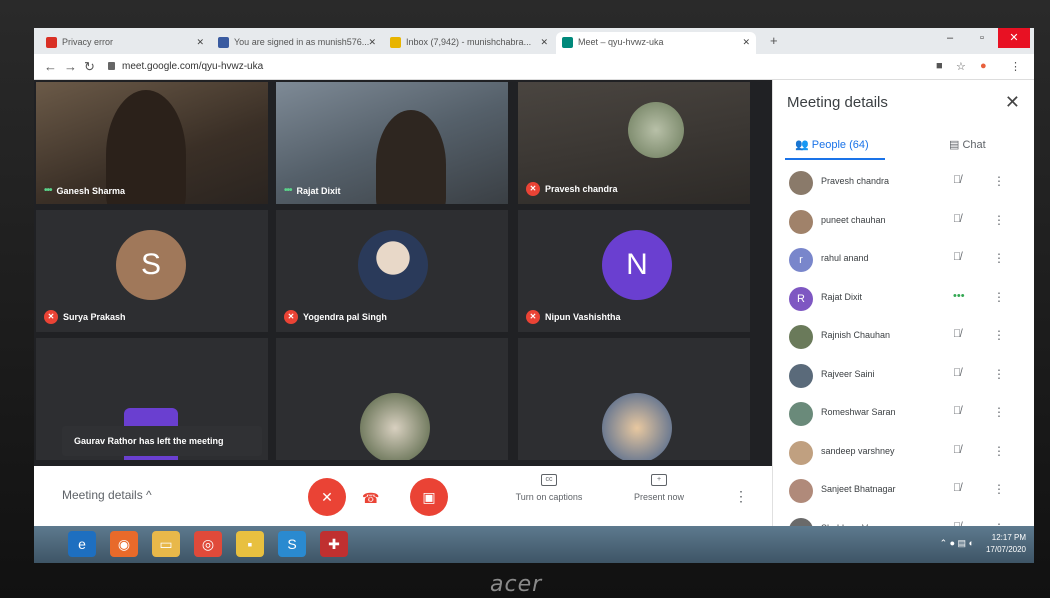  I want to click on system-tray: ⌃ ● ▤ ◐, so click(957, 543).